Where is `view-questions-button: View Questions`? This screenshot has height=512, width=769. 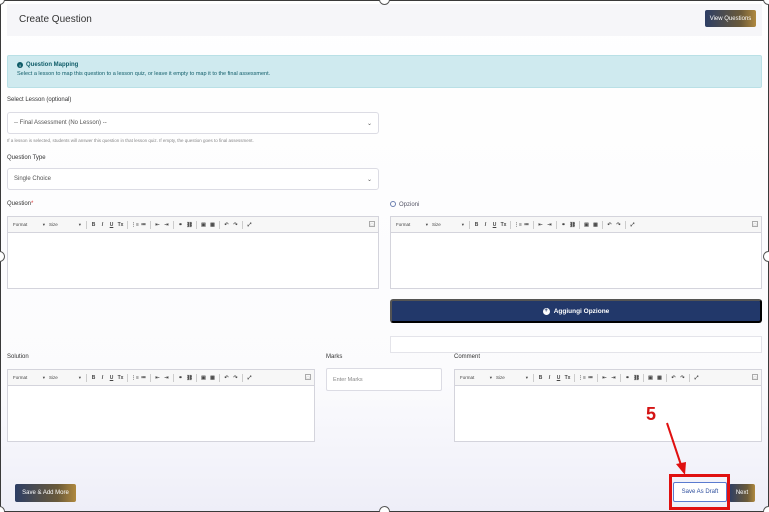 view-questions-button: View Questions is located at coordinates (730, 18).